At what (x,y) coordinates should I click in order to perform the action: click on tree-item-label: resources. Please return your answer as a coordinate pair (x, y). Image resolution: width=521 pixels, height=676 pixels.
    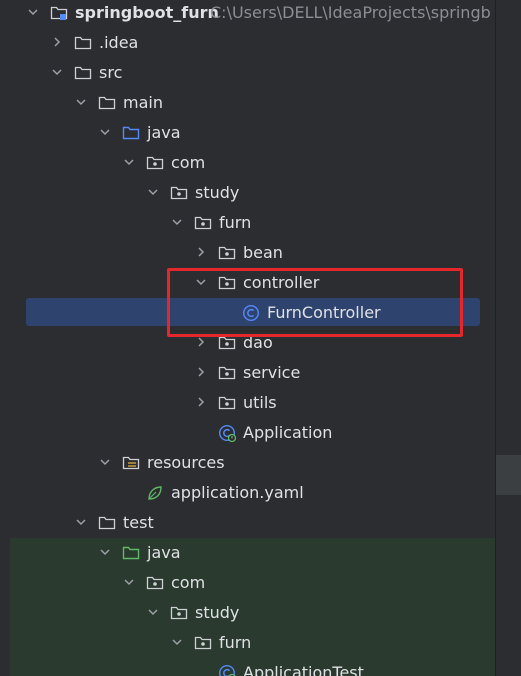
    Looking at the image, I should click on (186, 462).